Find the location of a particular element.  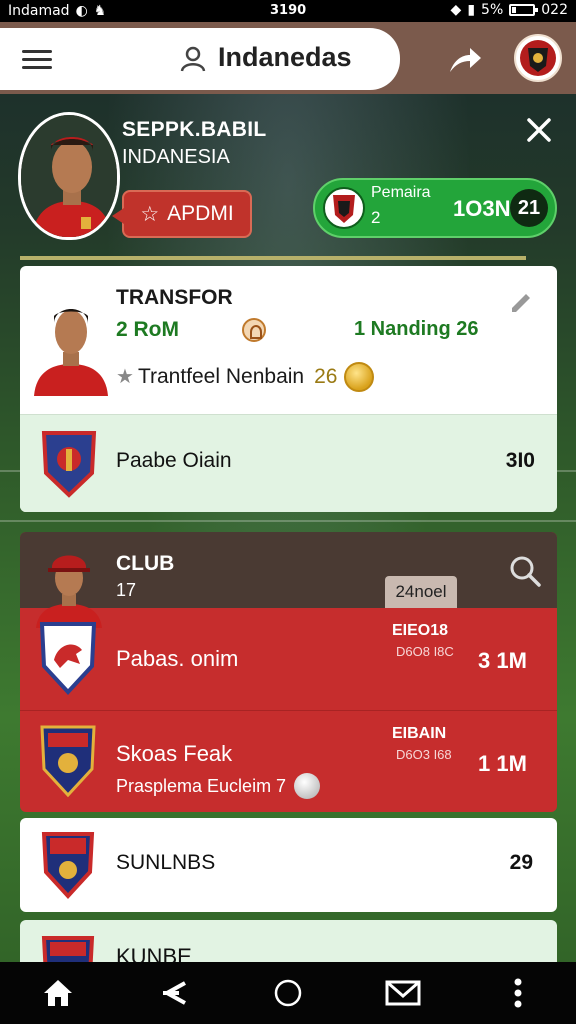

battery-percent: 5% is located at coordinates (492, 10).